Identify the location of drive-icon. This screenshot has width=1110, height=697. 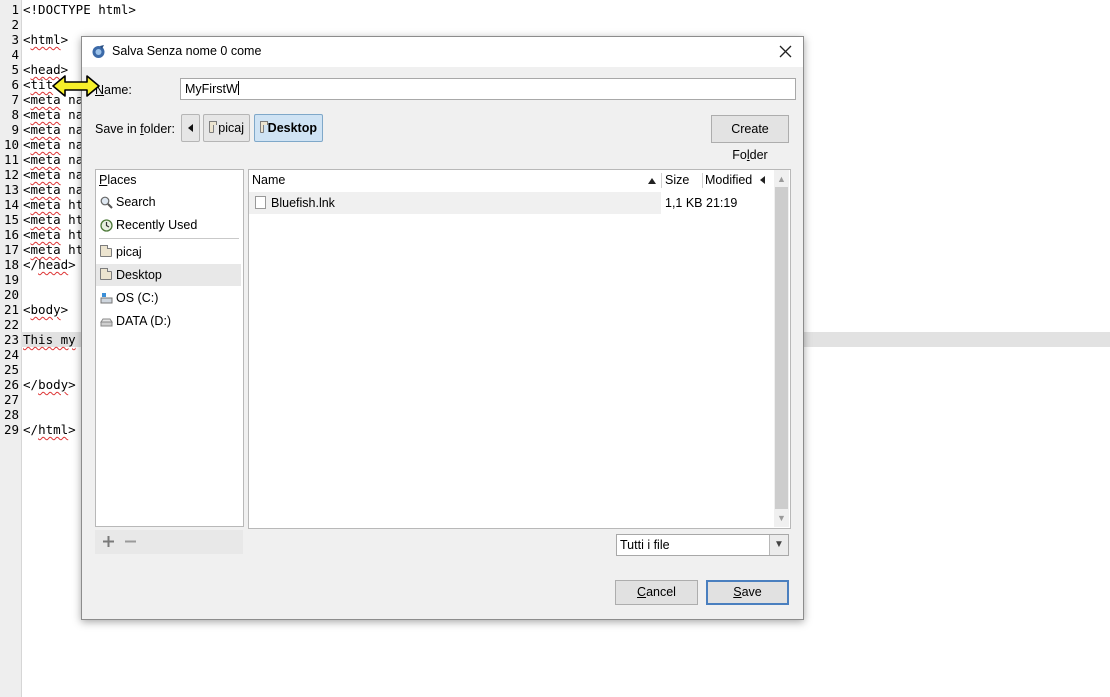
(106, 322).